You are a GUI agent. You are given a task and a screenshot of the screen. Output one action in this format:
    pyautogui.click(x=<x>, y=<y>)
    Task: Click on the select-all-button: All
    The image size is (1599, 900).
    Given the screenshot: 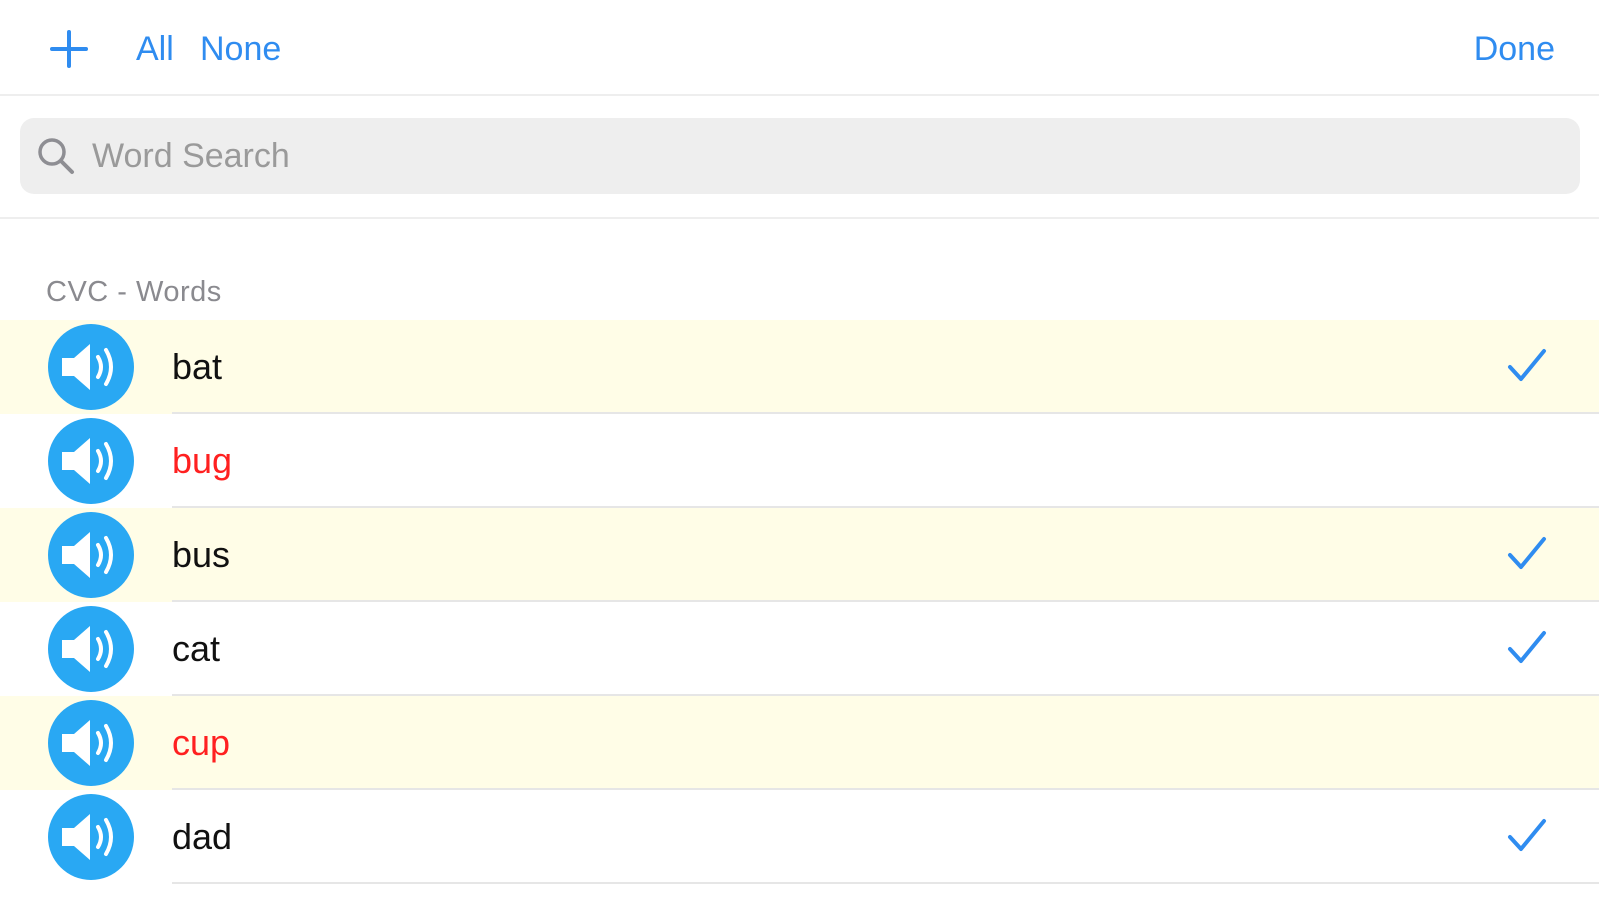 What is the action you would take?
    pyautogui.click(x=155, y=49)
    